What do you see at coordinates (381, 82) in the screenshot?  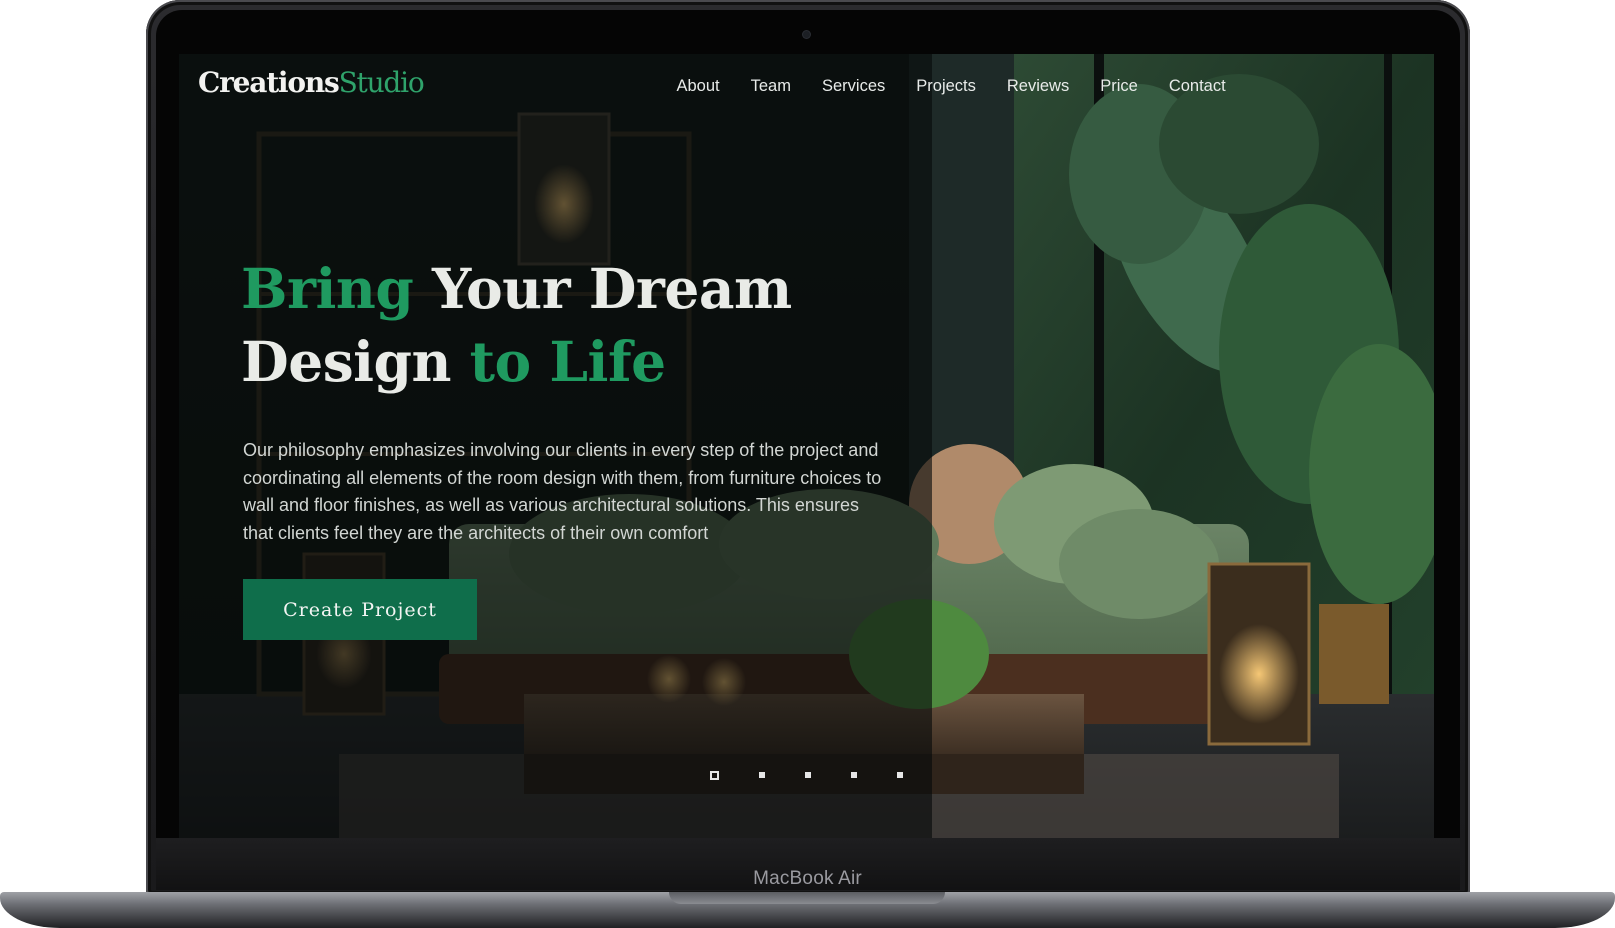 I see `brand-name-part2: Studio` at bounding box center [381, 82].